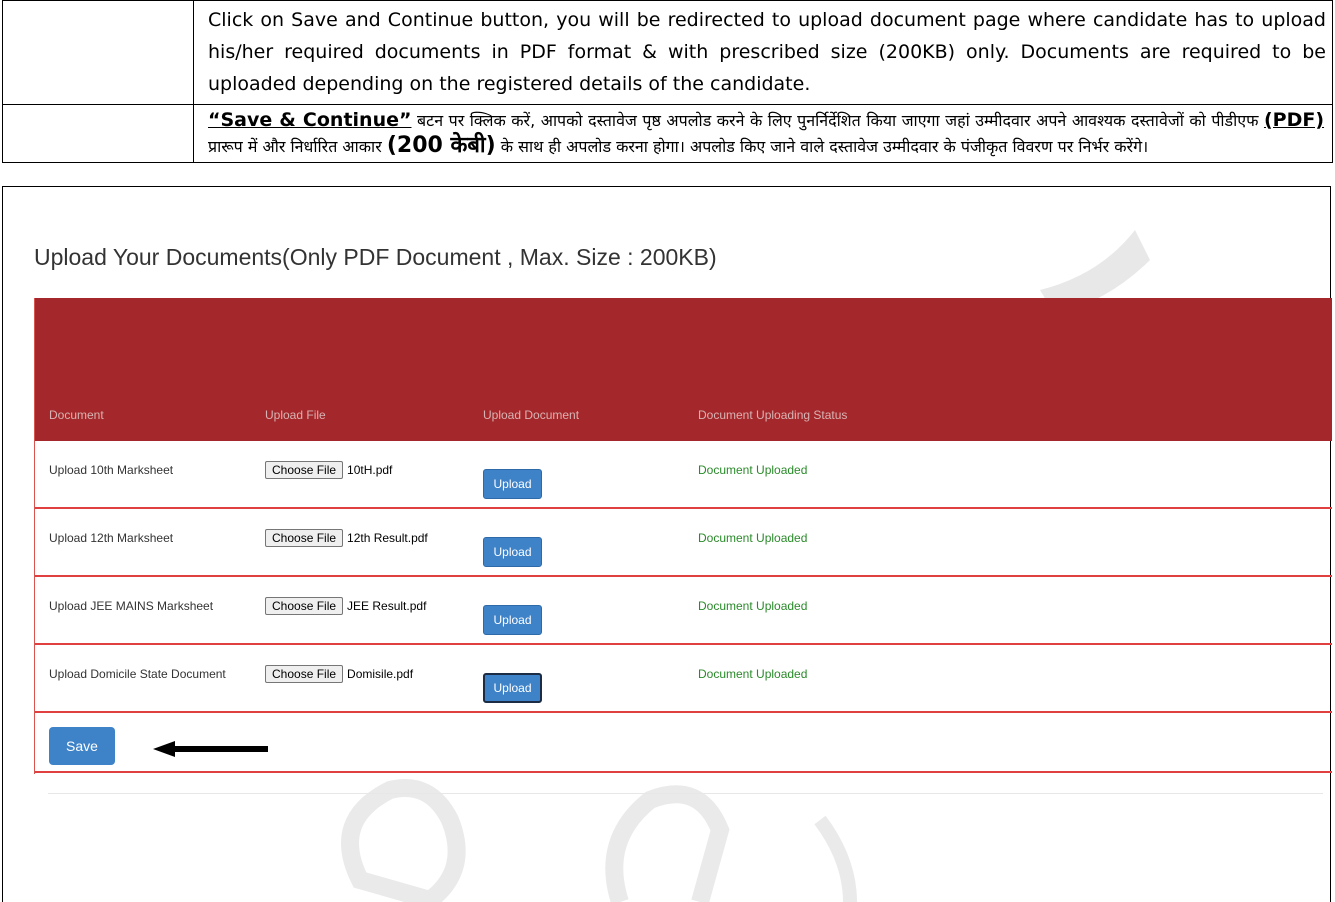  What do you see at coordinates (380, 674) in the screenshot?
I see `file-name: Domisile.pdf` at bounding box center [380, 674].